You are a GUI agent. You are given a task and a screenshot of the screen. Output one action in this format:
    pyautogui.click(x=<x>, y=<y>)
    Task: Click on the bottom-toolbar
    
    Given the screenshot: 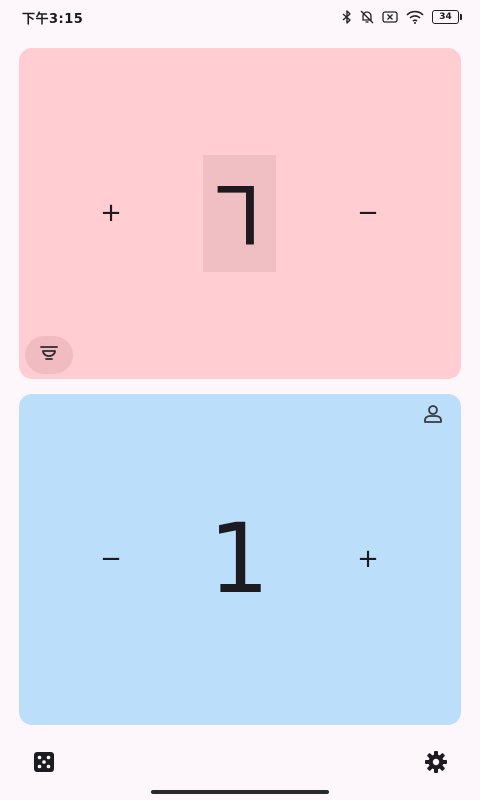 What is the action you would take?
    pyautogui.click(x=240, y=763)
    